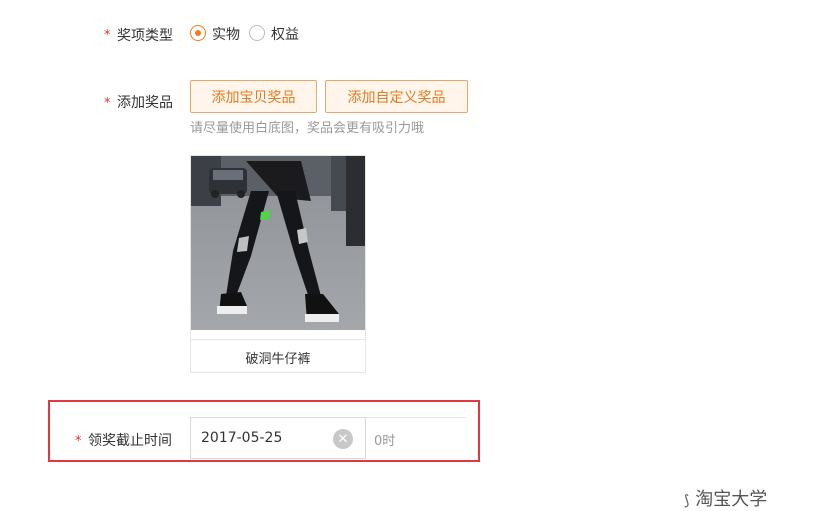 The height and width of the screenshot is (511, 830). I want to click on wechat-icon: ⟆, so click(687, 501).